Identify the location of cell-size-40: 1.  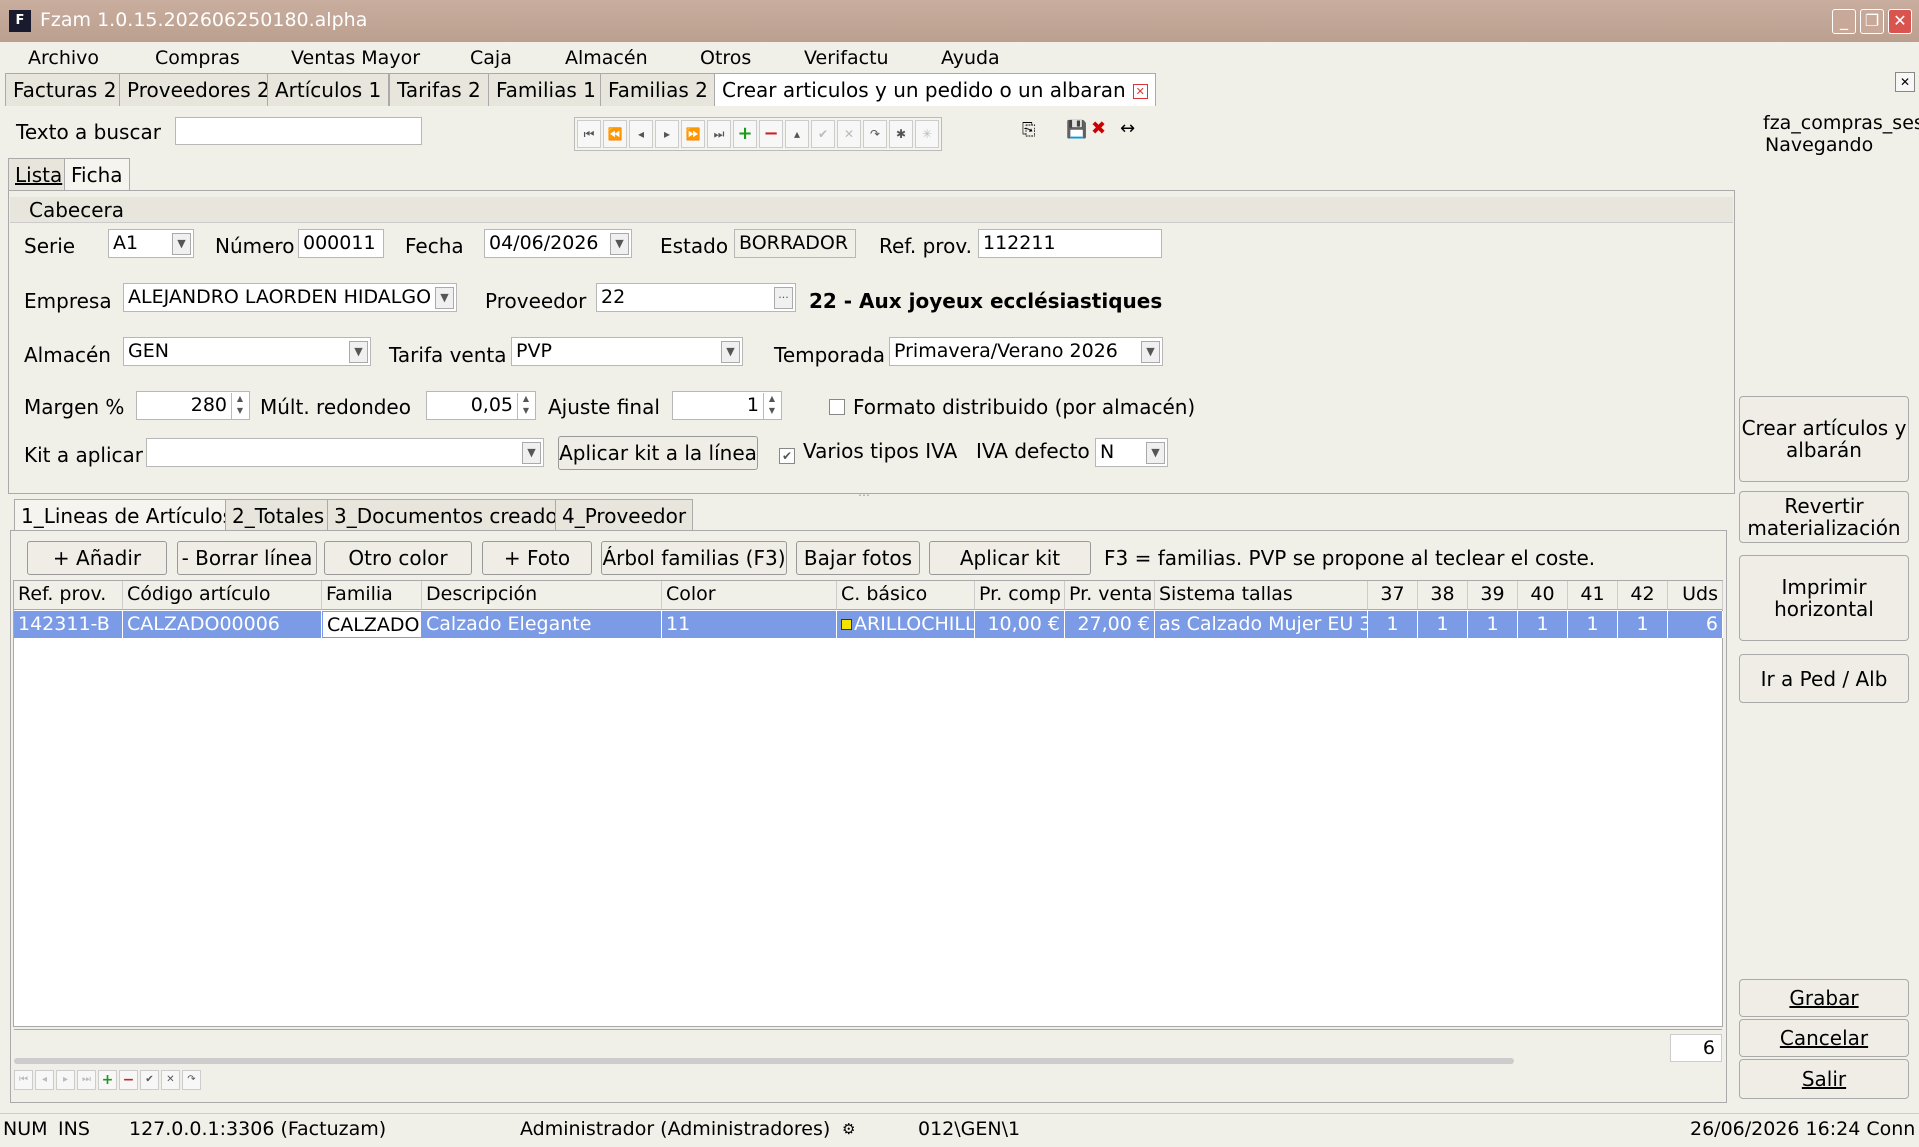
(1543, 624).